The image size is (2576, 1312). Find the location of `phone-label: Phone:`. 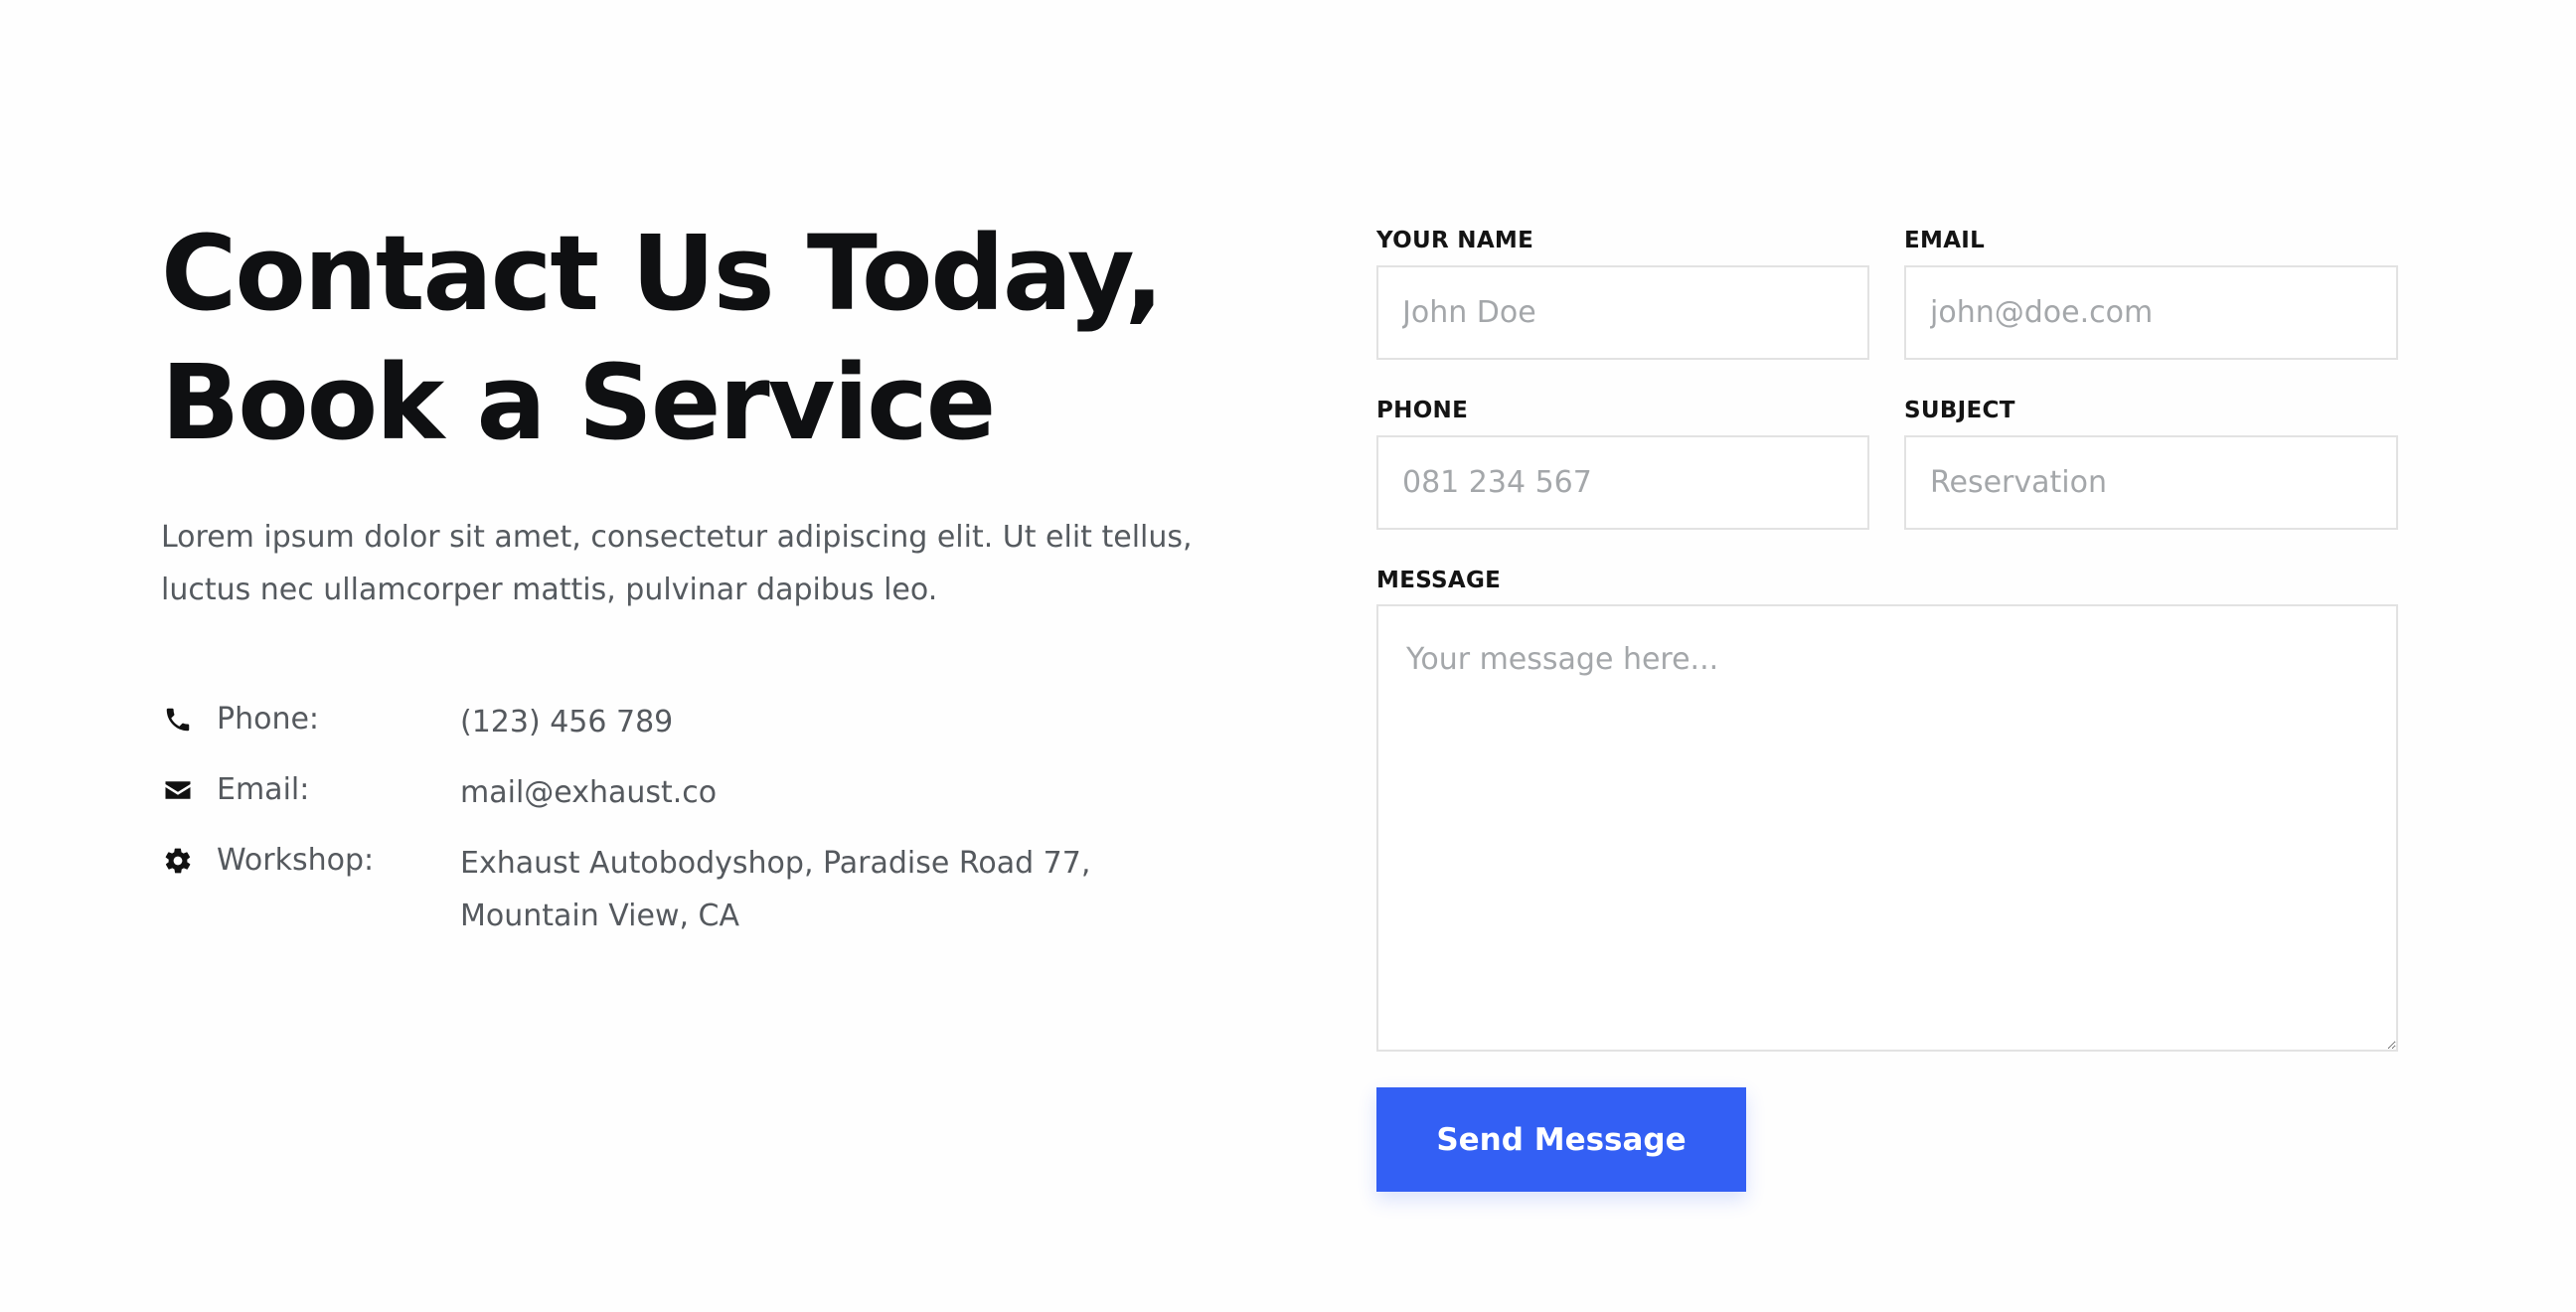

phone-label: Phone: is located at coordinates (268, 719).